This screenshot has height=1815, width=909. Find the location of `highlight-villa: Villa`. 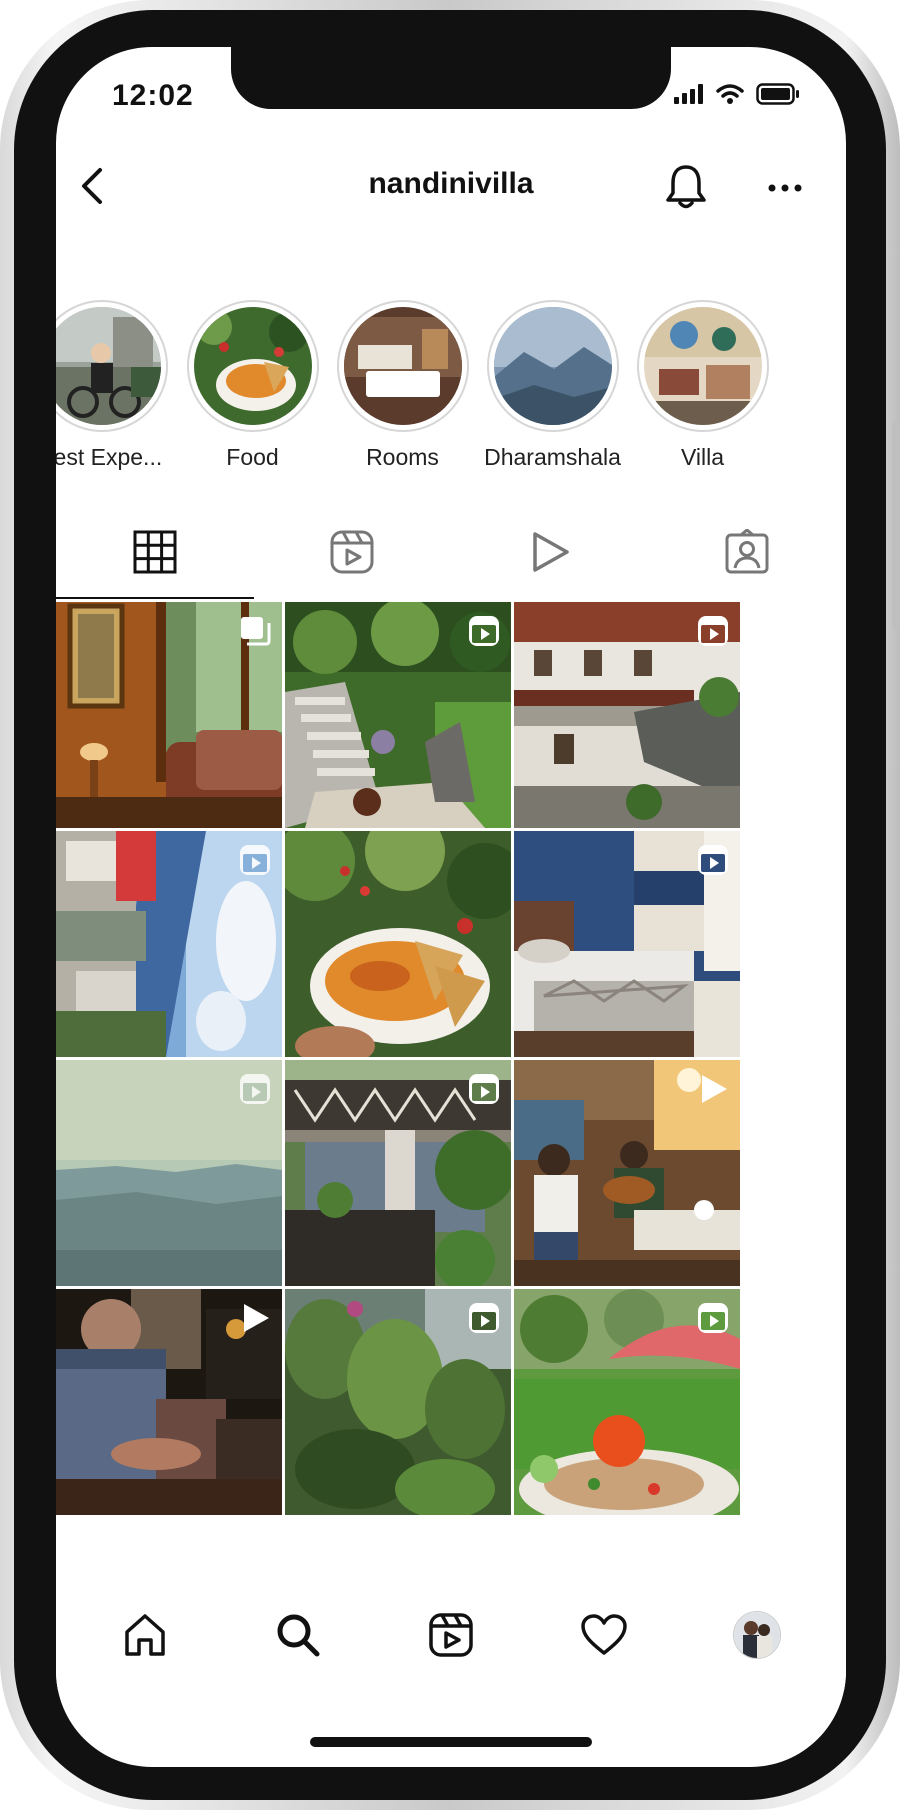

highlight-villa: Villa is located at coordinates (702, 385).